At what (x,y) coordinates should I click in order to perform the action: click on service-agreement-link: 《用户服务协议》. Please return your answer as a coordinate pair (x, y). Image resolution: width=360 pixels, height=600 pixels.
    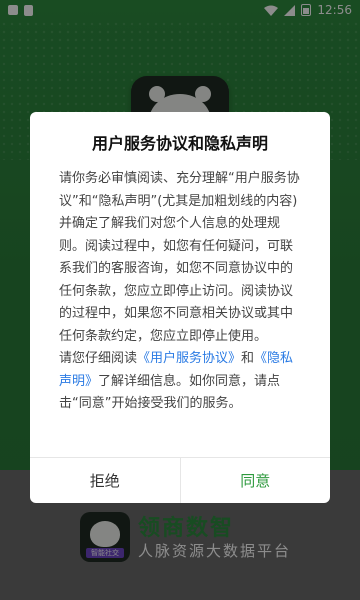
    Looking at the image, I should click on (189, 358).